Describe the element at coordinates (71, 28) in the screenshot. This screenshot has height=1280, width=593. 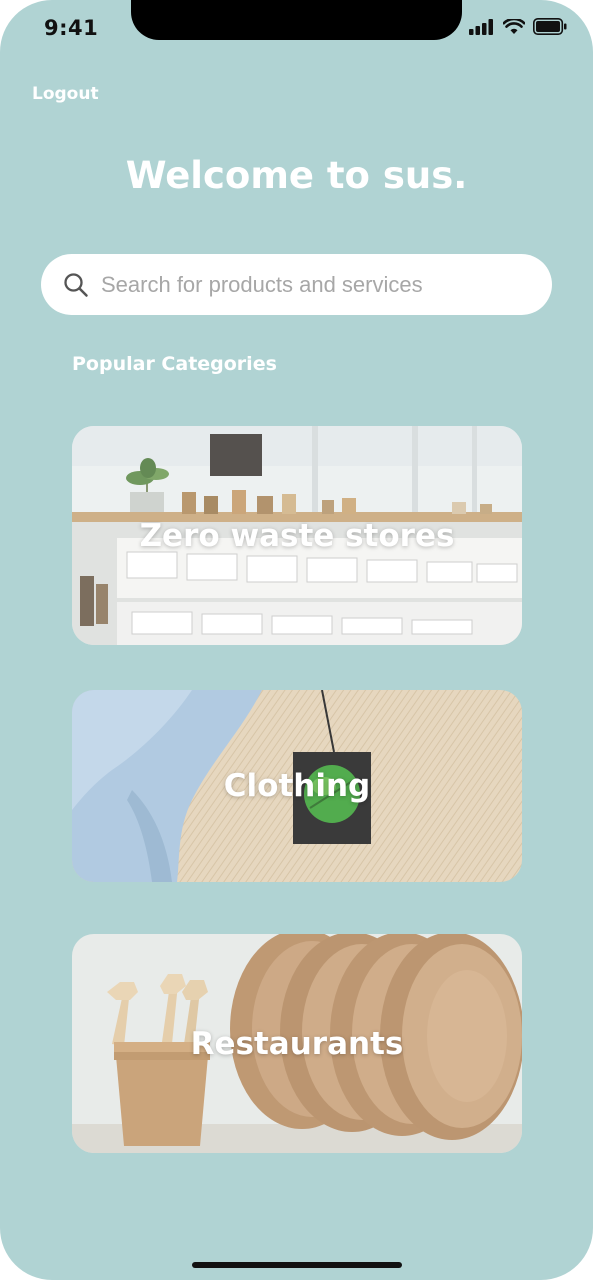
I see `status-time: 9:41` at that location.